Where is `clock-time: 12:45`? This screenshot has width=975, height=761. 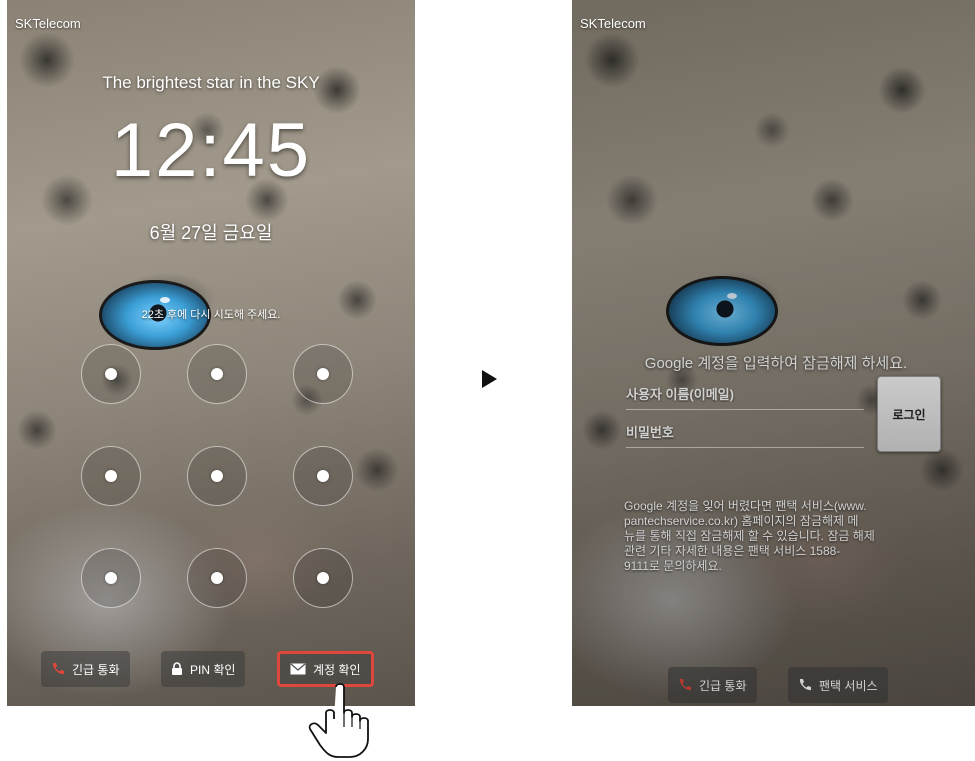 clock-time: 12:45 is located at coordinates (211, 150).